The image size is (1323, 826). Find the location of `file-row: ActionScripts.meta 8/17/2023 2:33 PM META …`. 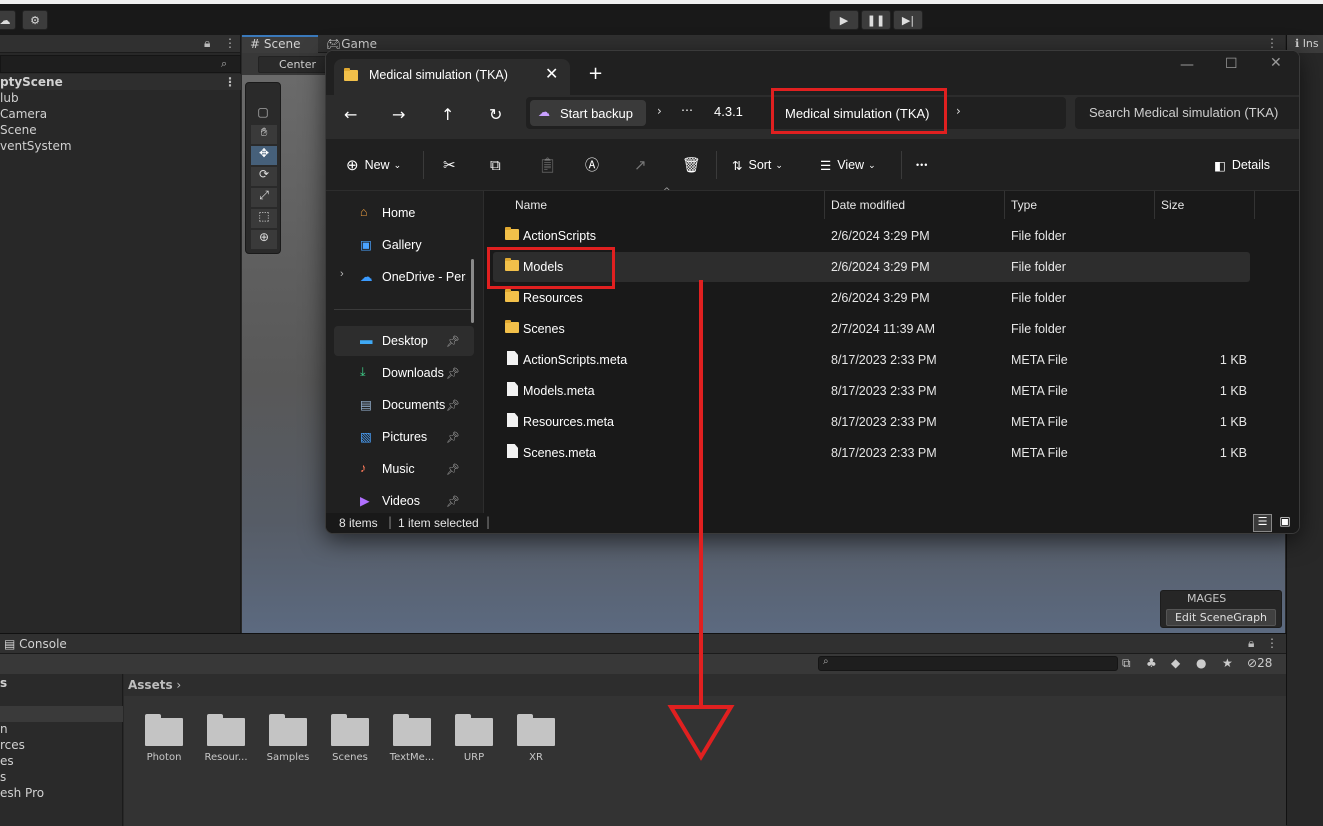

file-row: ActionScripts.meta 8/17/2023 2:33 PM META … is located at coordinates (871, 360).